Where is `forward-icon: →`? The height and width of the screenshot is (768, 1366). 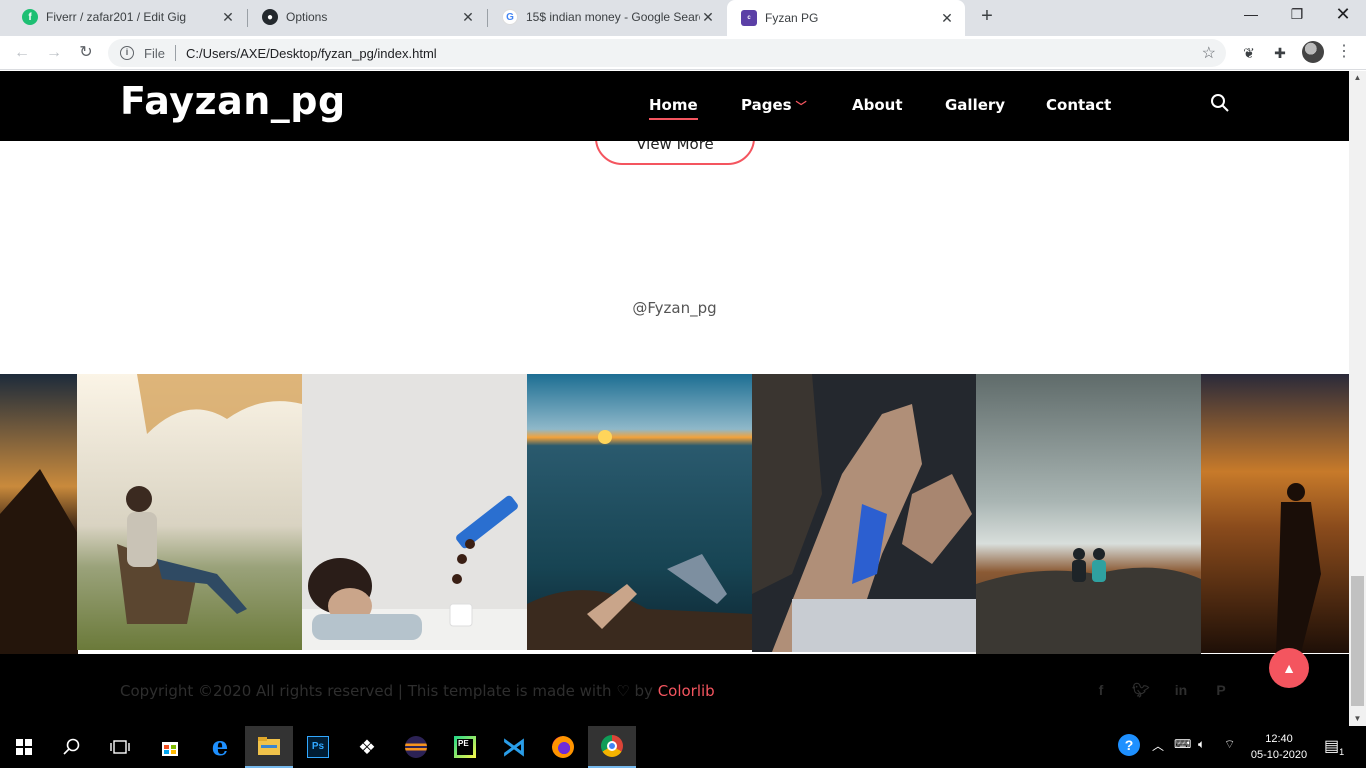
forward-icon: → is located at coordinates (54, 53).